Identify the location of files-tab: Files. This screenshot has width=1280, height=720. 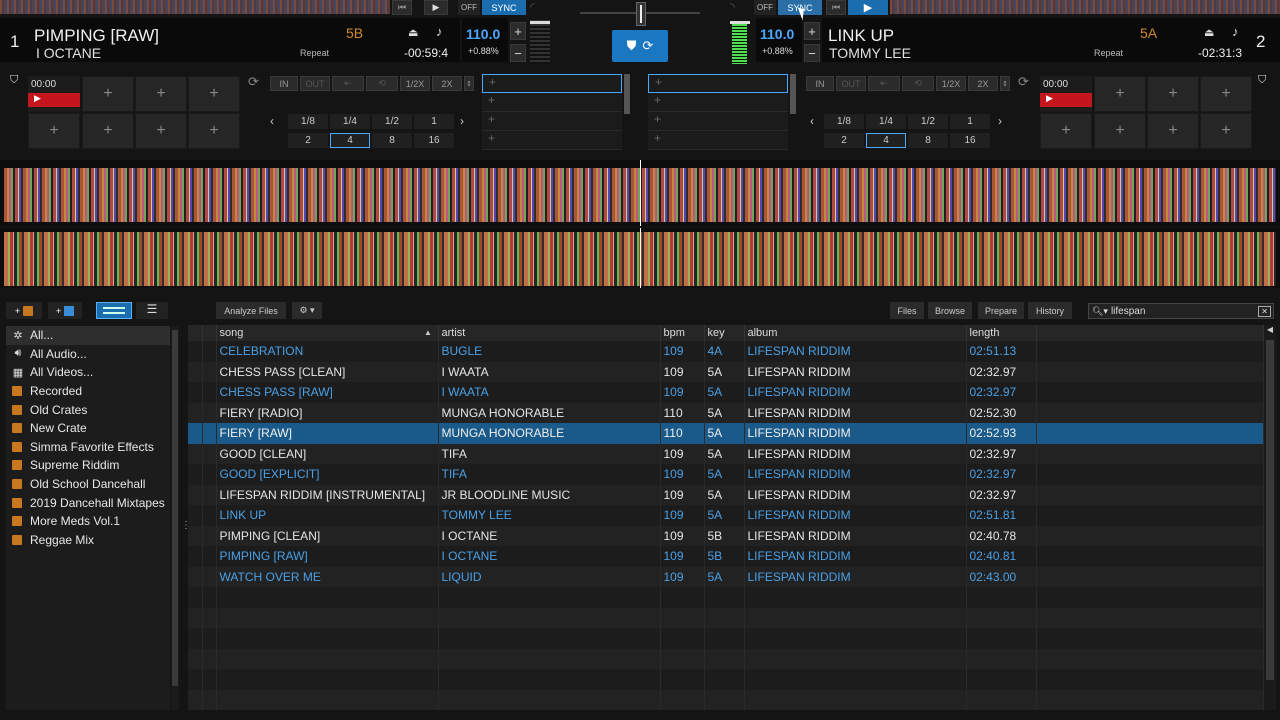
(907, 310).